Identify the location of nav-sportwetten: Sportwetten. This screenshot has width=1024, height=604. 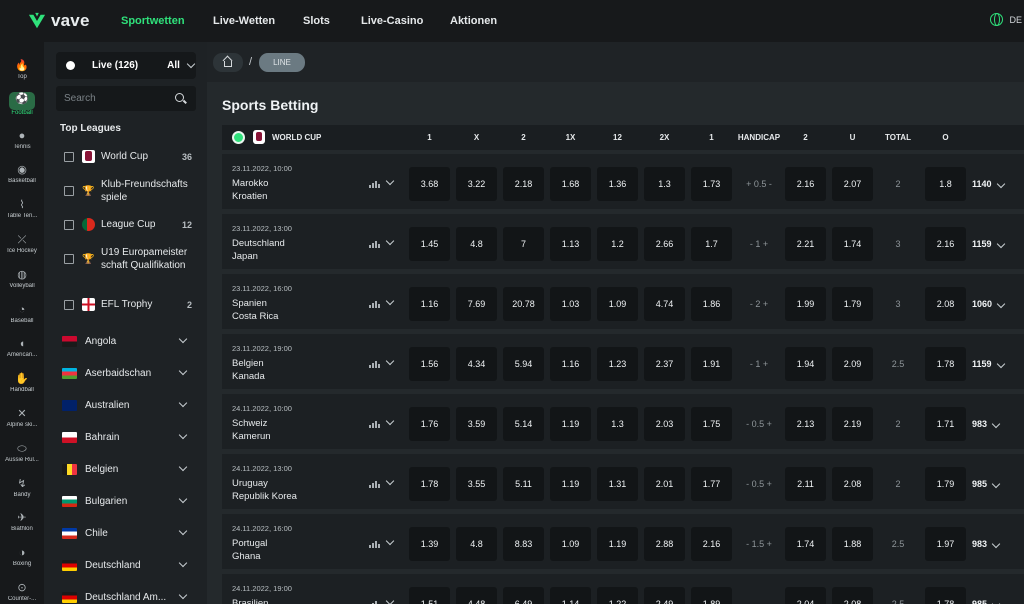
(153, 21).